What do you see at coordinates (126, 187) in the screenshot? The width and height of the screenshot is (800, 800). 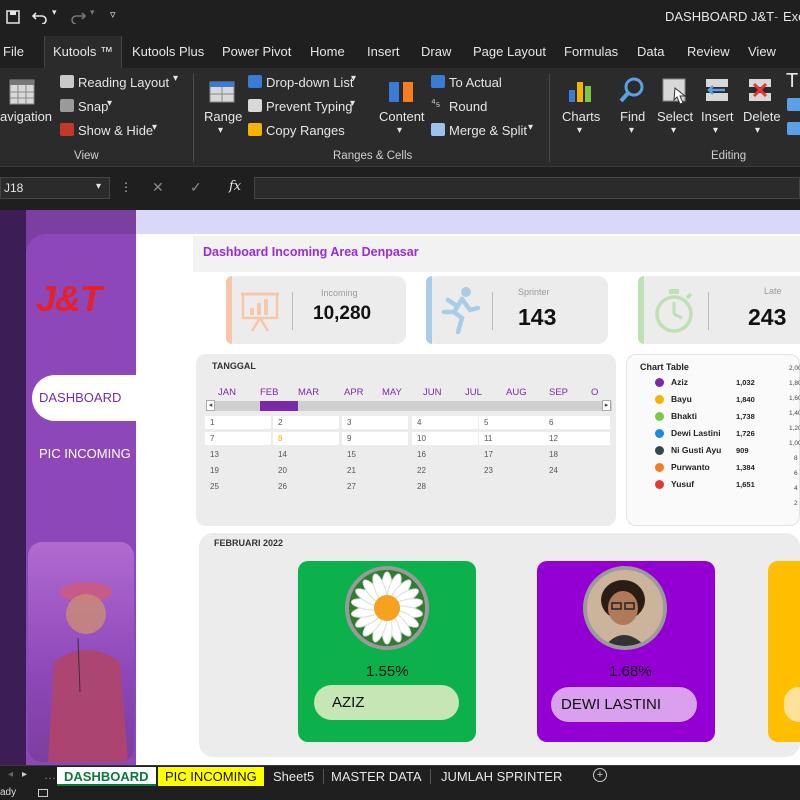 I see `formula-bar-handle-icon: ⋮` at bounding box center [126, 187].